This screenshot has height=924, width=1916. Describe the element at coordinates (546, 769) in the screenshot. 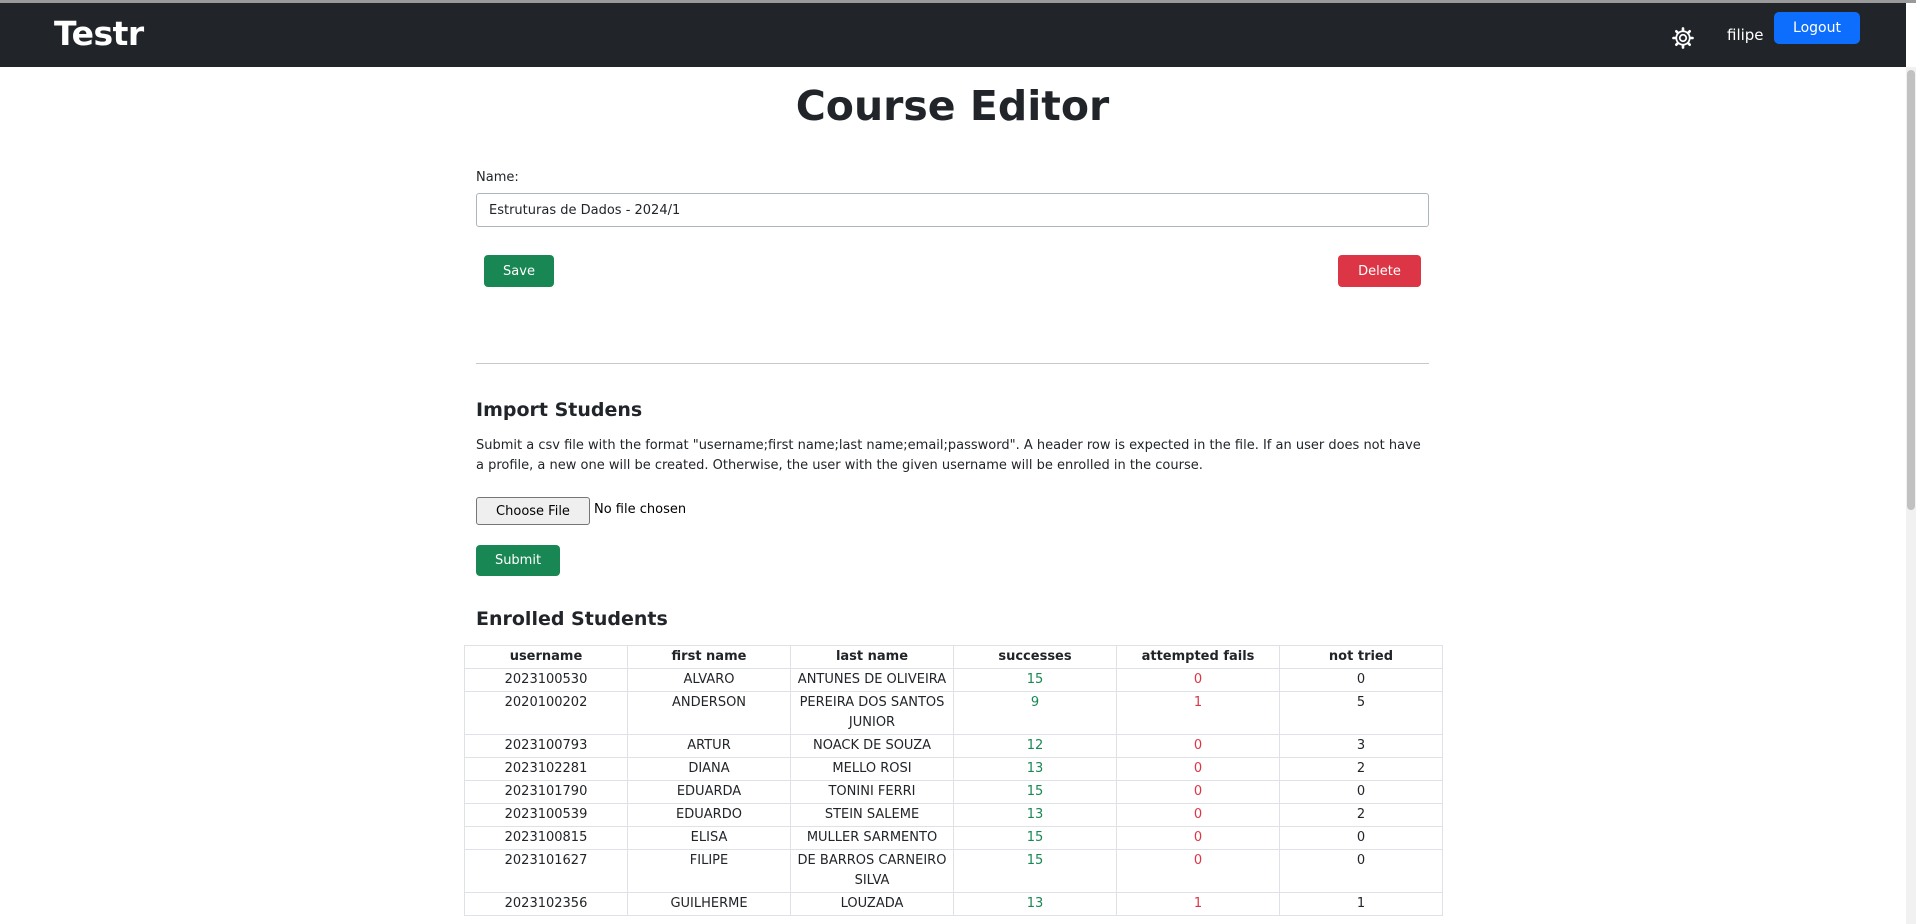

I see `cell-username: 2023102281` at that location.